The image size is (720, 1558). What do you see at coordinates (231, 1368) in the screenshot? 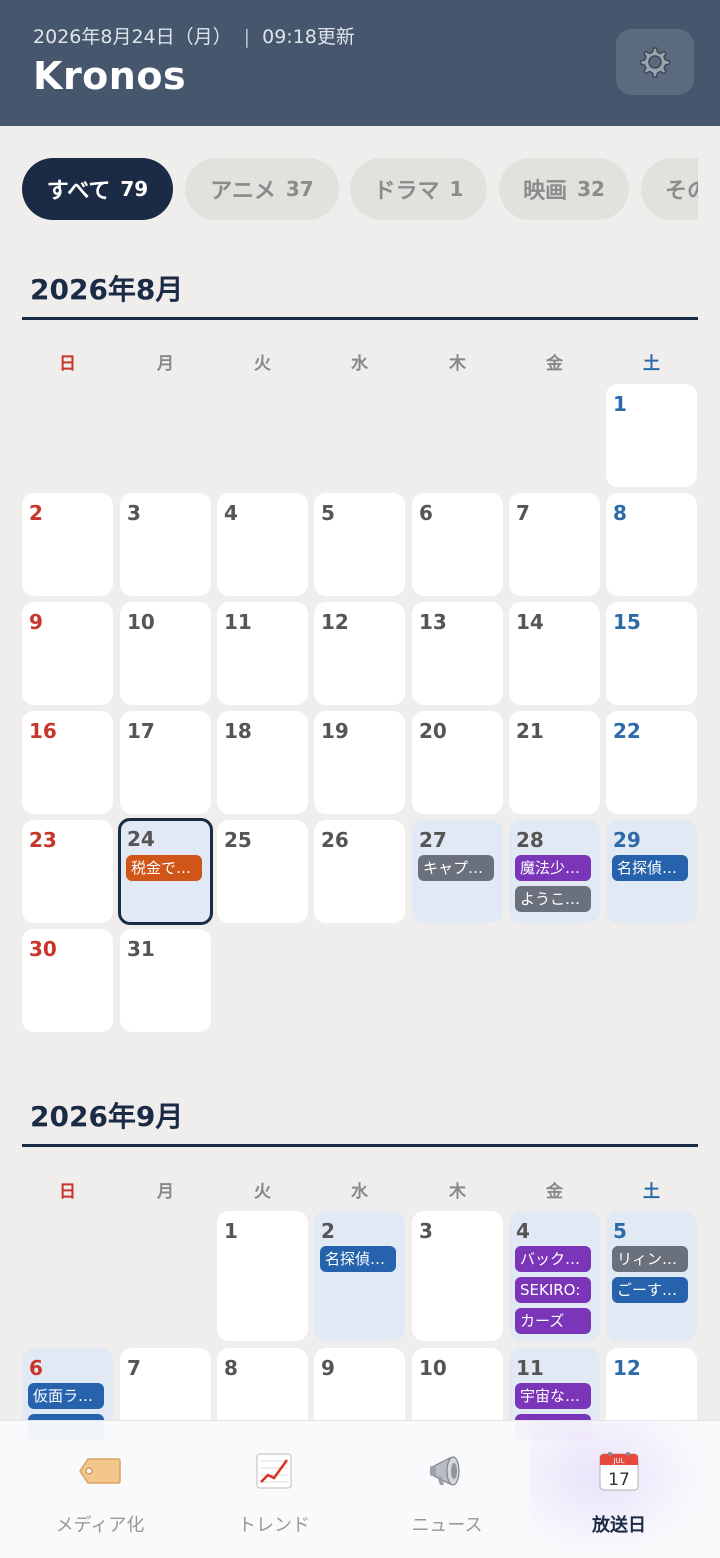
I see `day-number: 8` at bounding box center [231, 1368].